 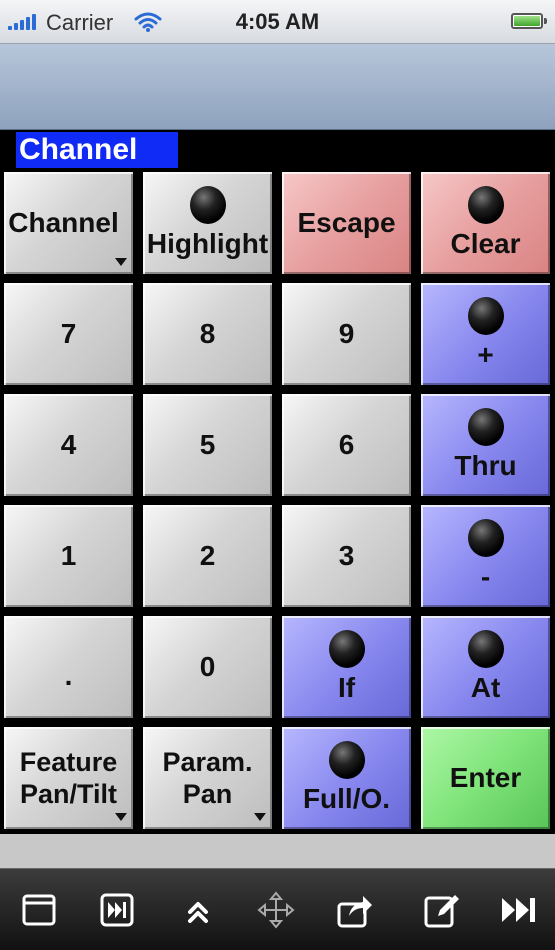 I want to click on mode-label: Channel, so click(x=97, y=150).